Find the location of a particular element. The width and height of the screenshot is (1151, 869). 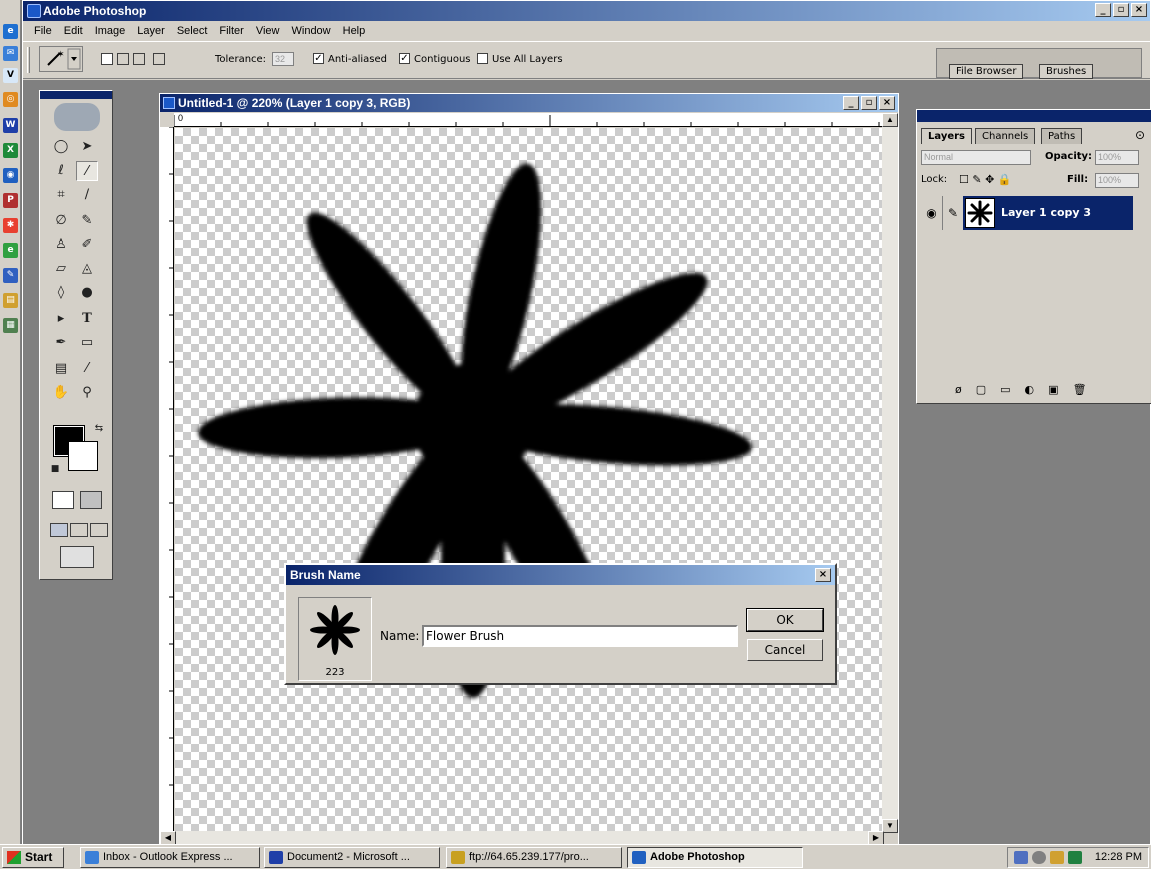

menu-view: View is located at coordinates (268, 31).